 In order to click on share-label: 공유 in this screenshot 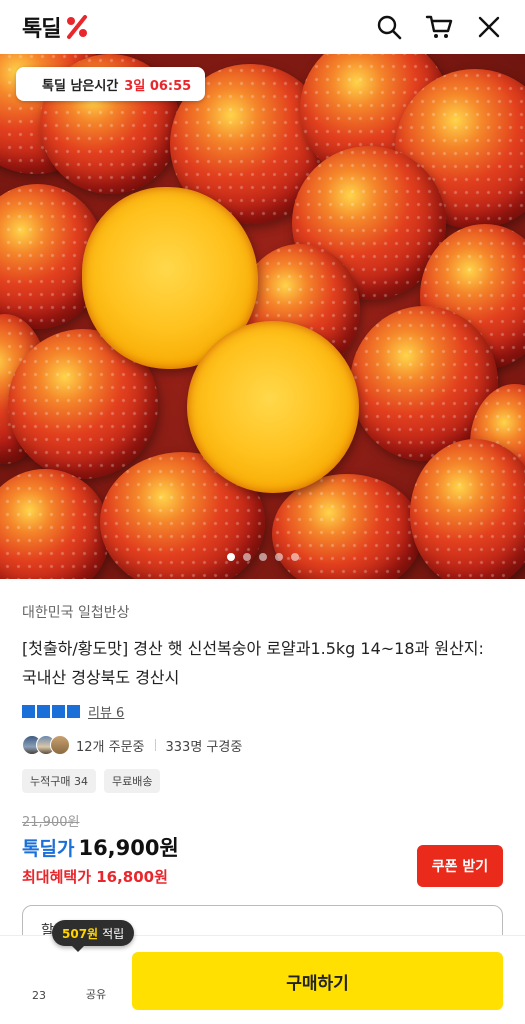, I will do `click(96, 994)`.